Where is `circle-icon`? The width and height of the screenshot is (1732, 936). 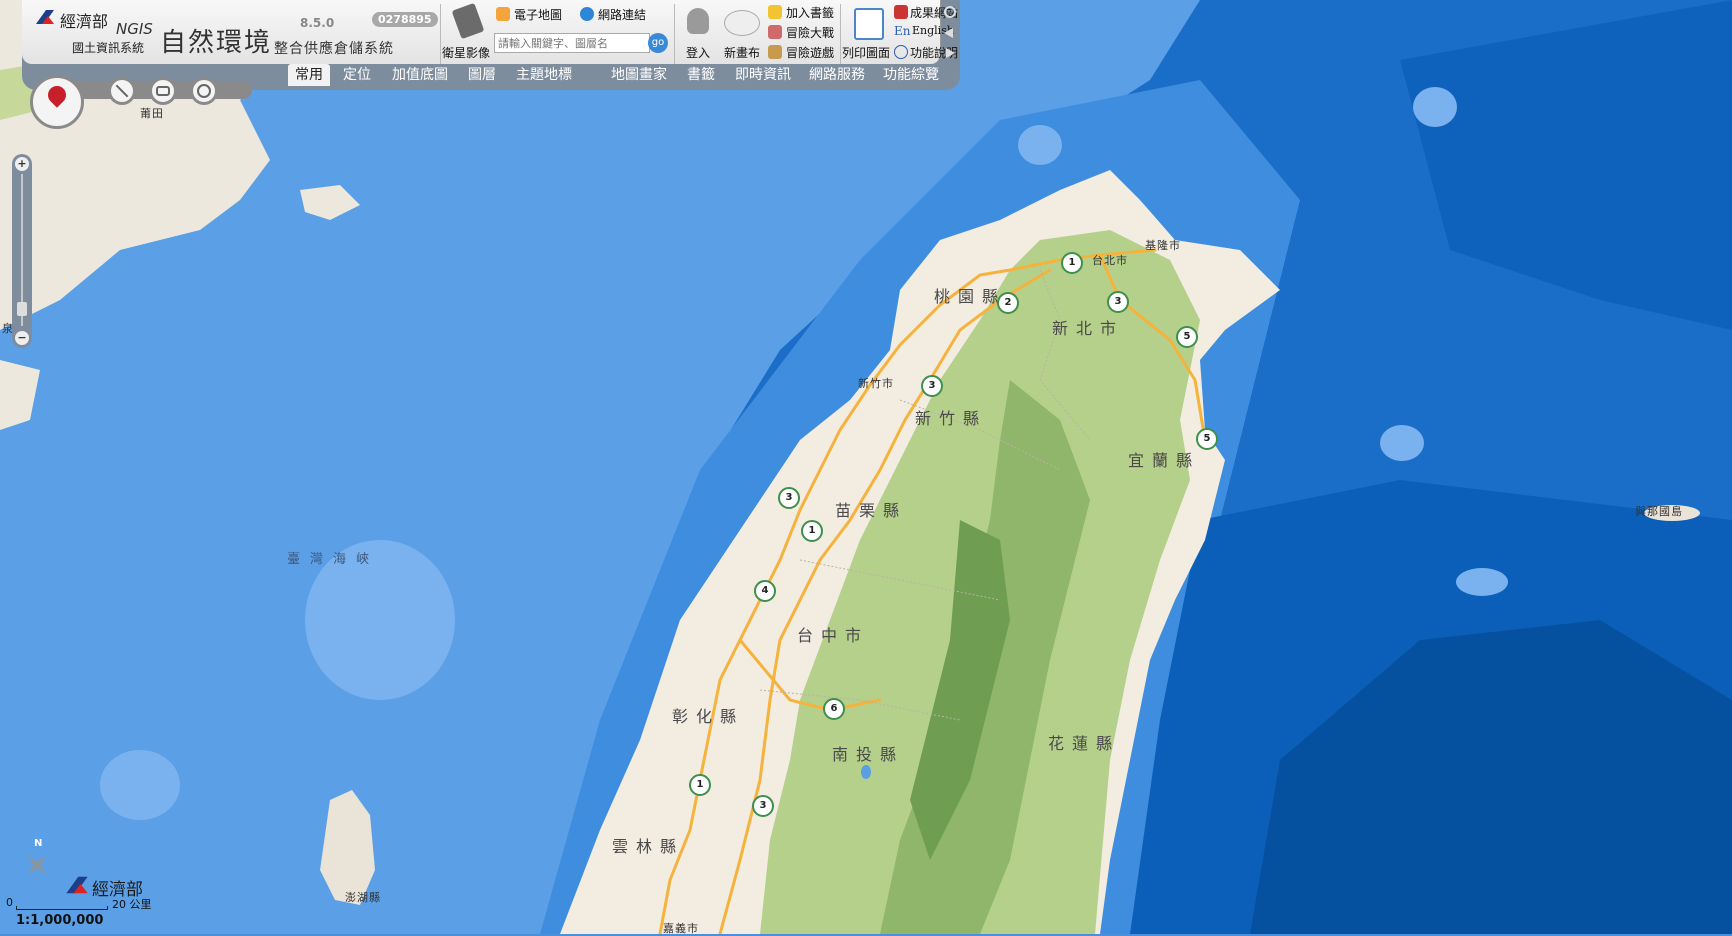 circle-icon is located at coordinates (204, 91).